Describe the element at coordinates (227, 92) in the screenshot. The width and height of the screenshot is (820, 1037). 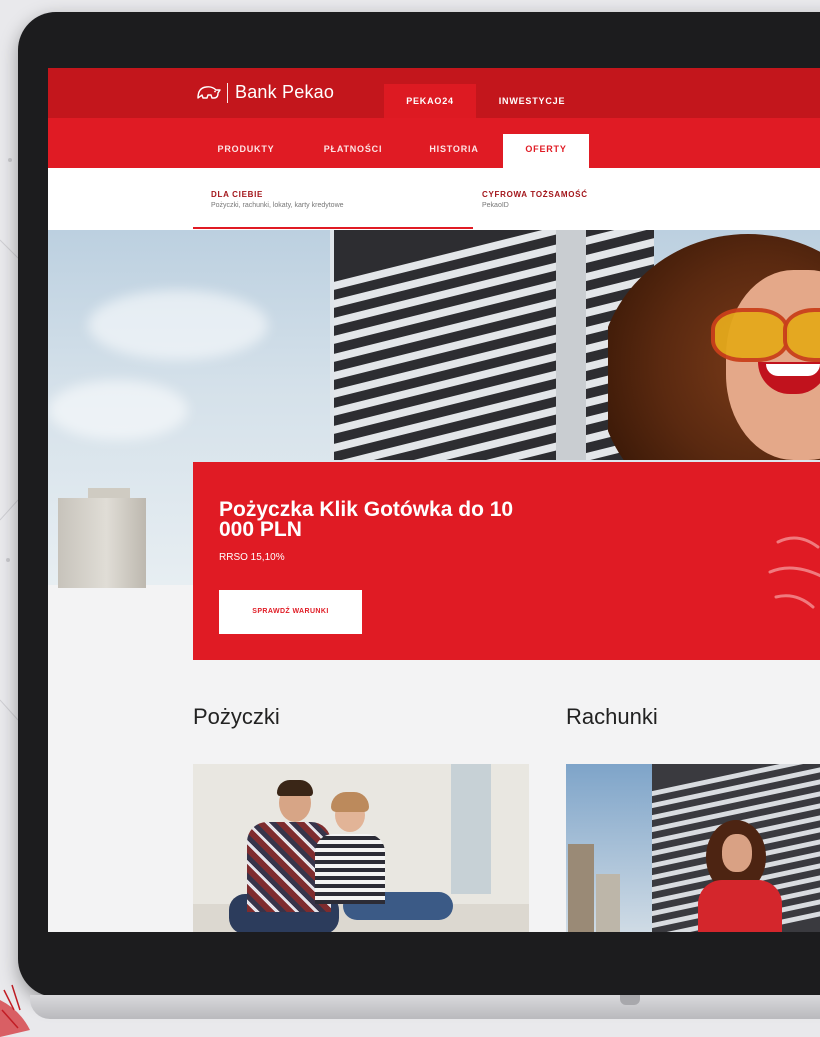
I see `logo-separator` at that location.